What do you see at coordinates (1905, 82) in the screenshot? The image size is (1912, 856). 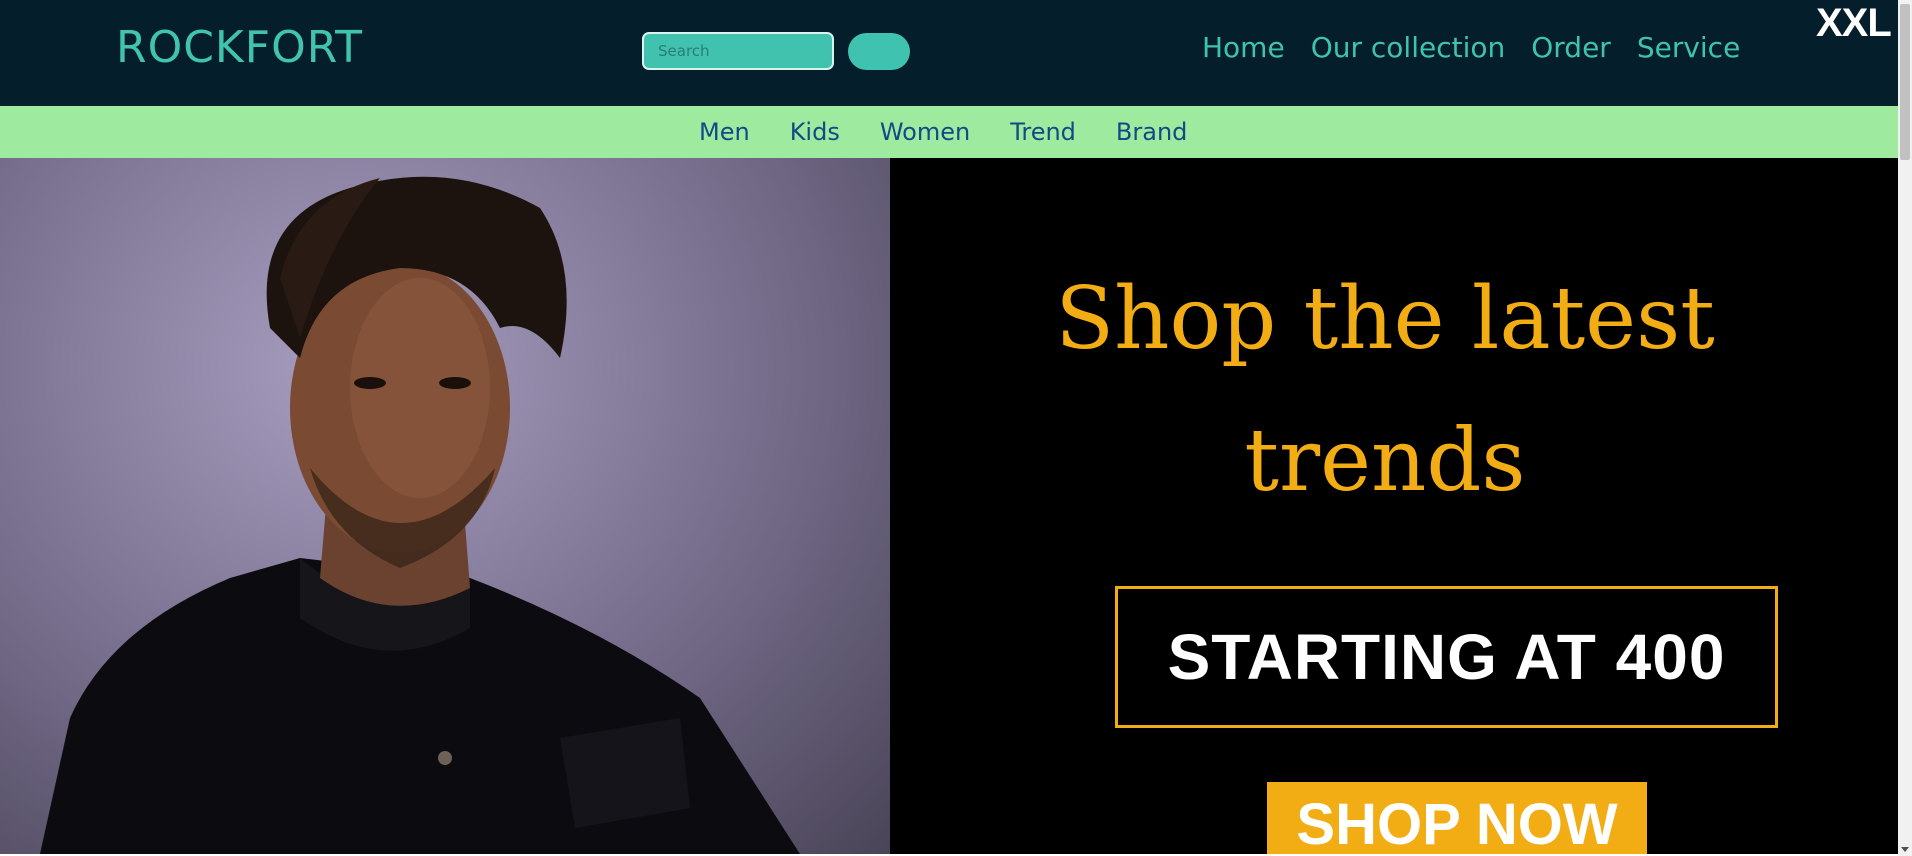 I see `scrollbar-thumb` at bounding box center [1905, 82].